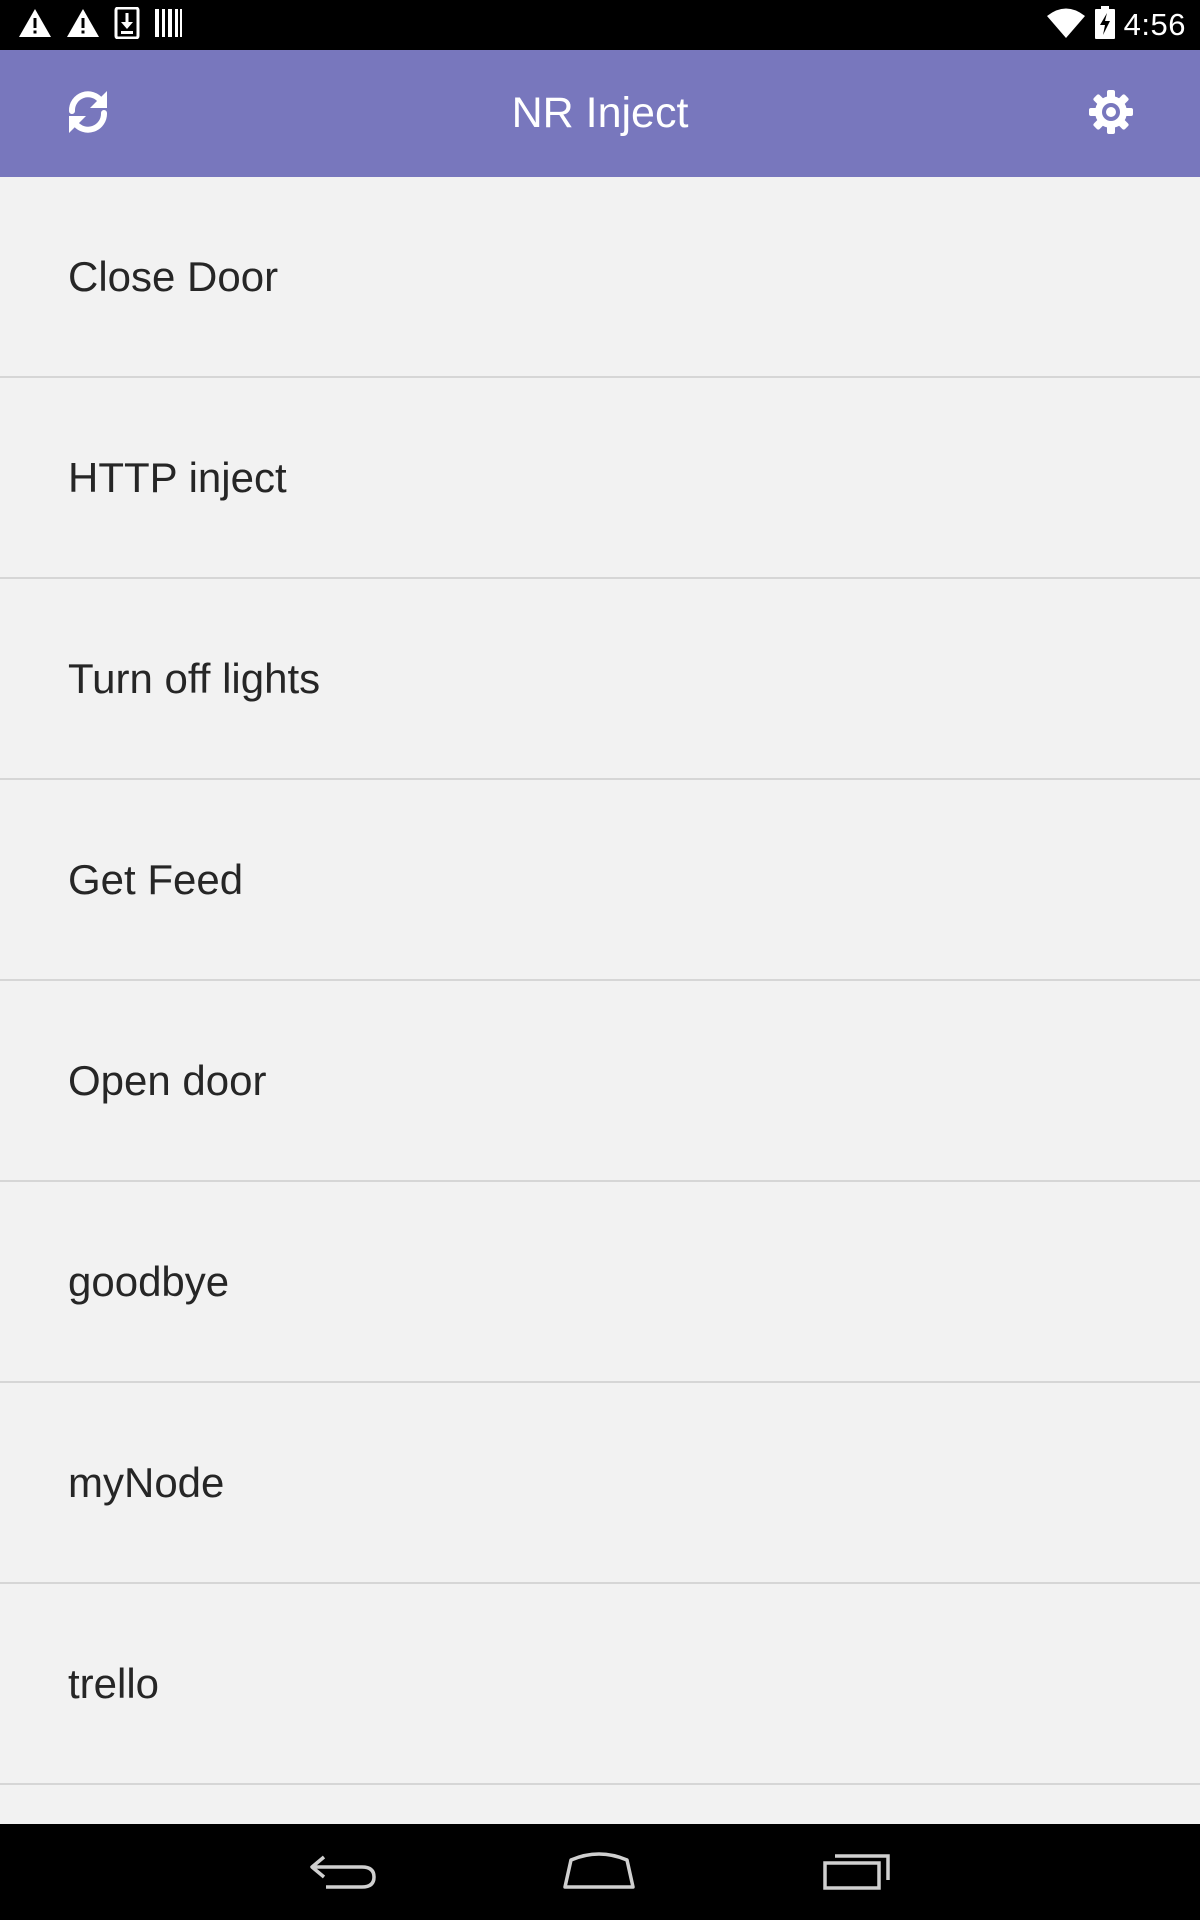  What do you see at coordinates (114, 1683) in the screenshot?
I see `list-item-label: trello` at bounding box center [114, 1683].